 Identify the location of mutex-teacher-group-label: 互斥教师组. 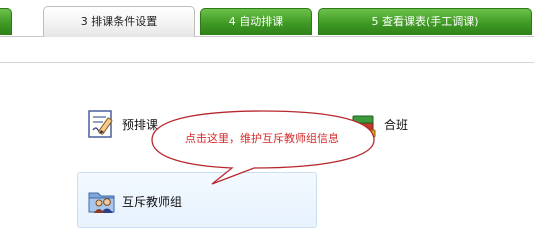
(152, 201).